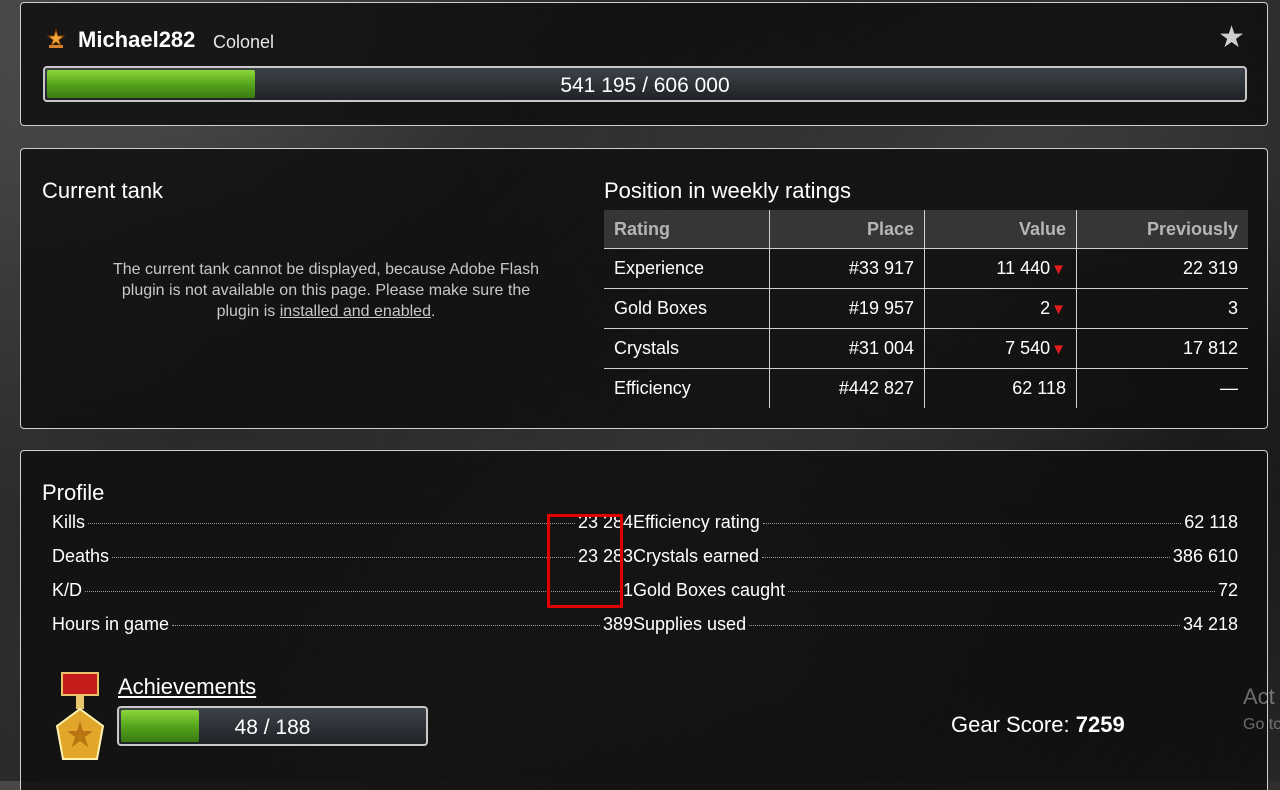 The image size is (1280, 790). What do you see at coordinates (1162, 229) in the screenshot?
I see `column-header-previously: Previously` at bounding box center [1162, 229].